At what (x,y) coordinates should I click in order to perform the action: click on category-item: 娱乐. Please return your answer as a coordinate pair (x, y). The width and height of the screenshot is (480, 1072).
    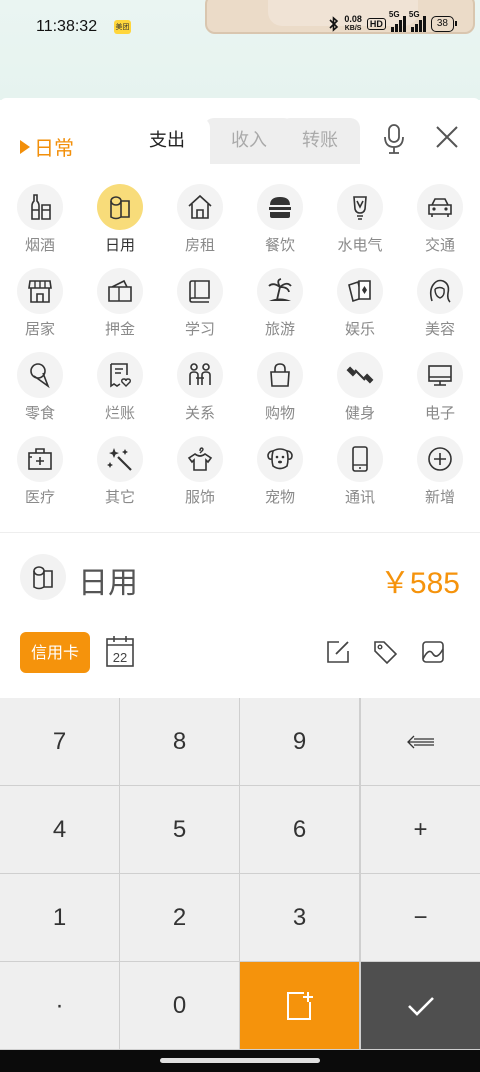
    Looking at the image, I should click on (360, 310).